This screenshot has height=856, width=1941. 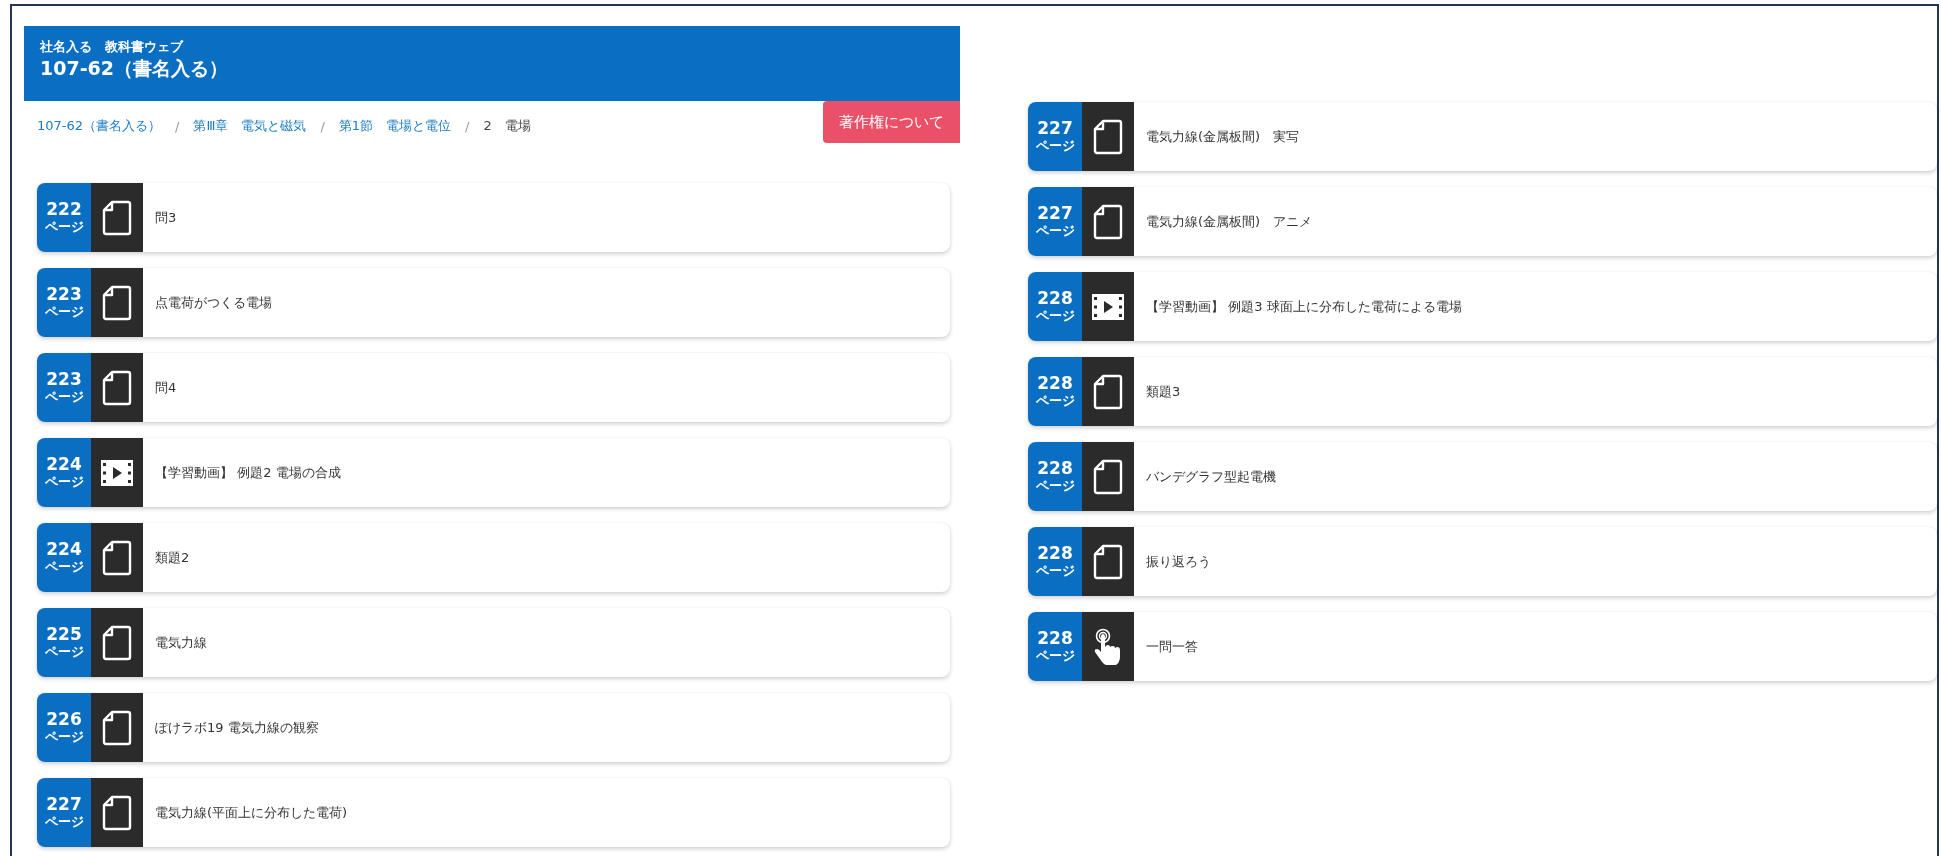 I want to click on page-badge: 222 ページ, so click(x=64, y=217).